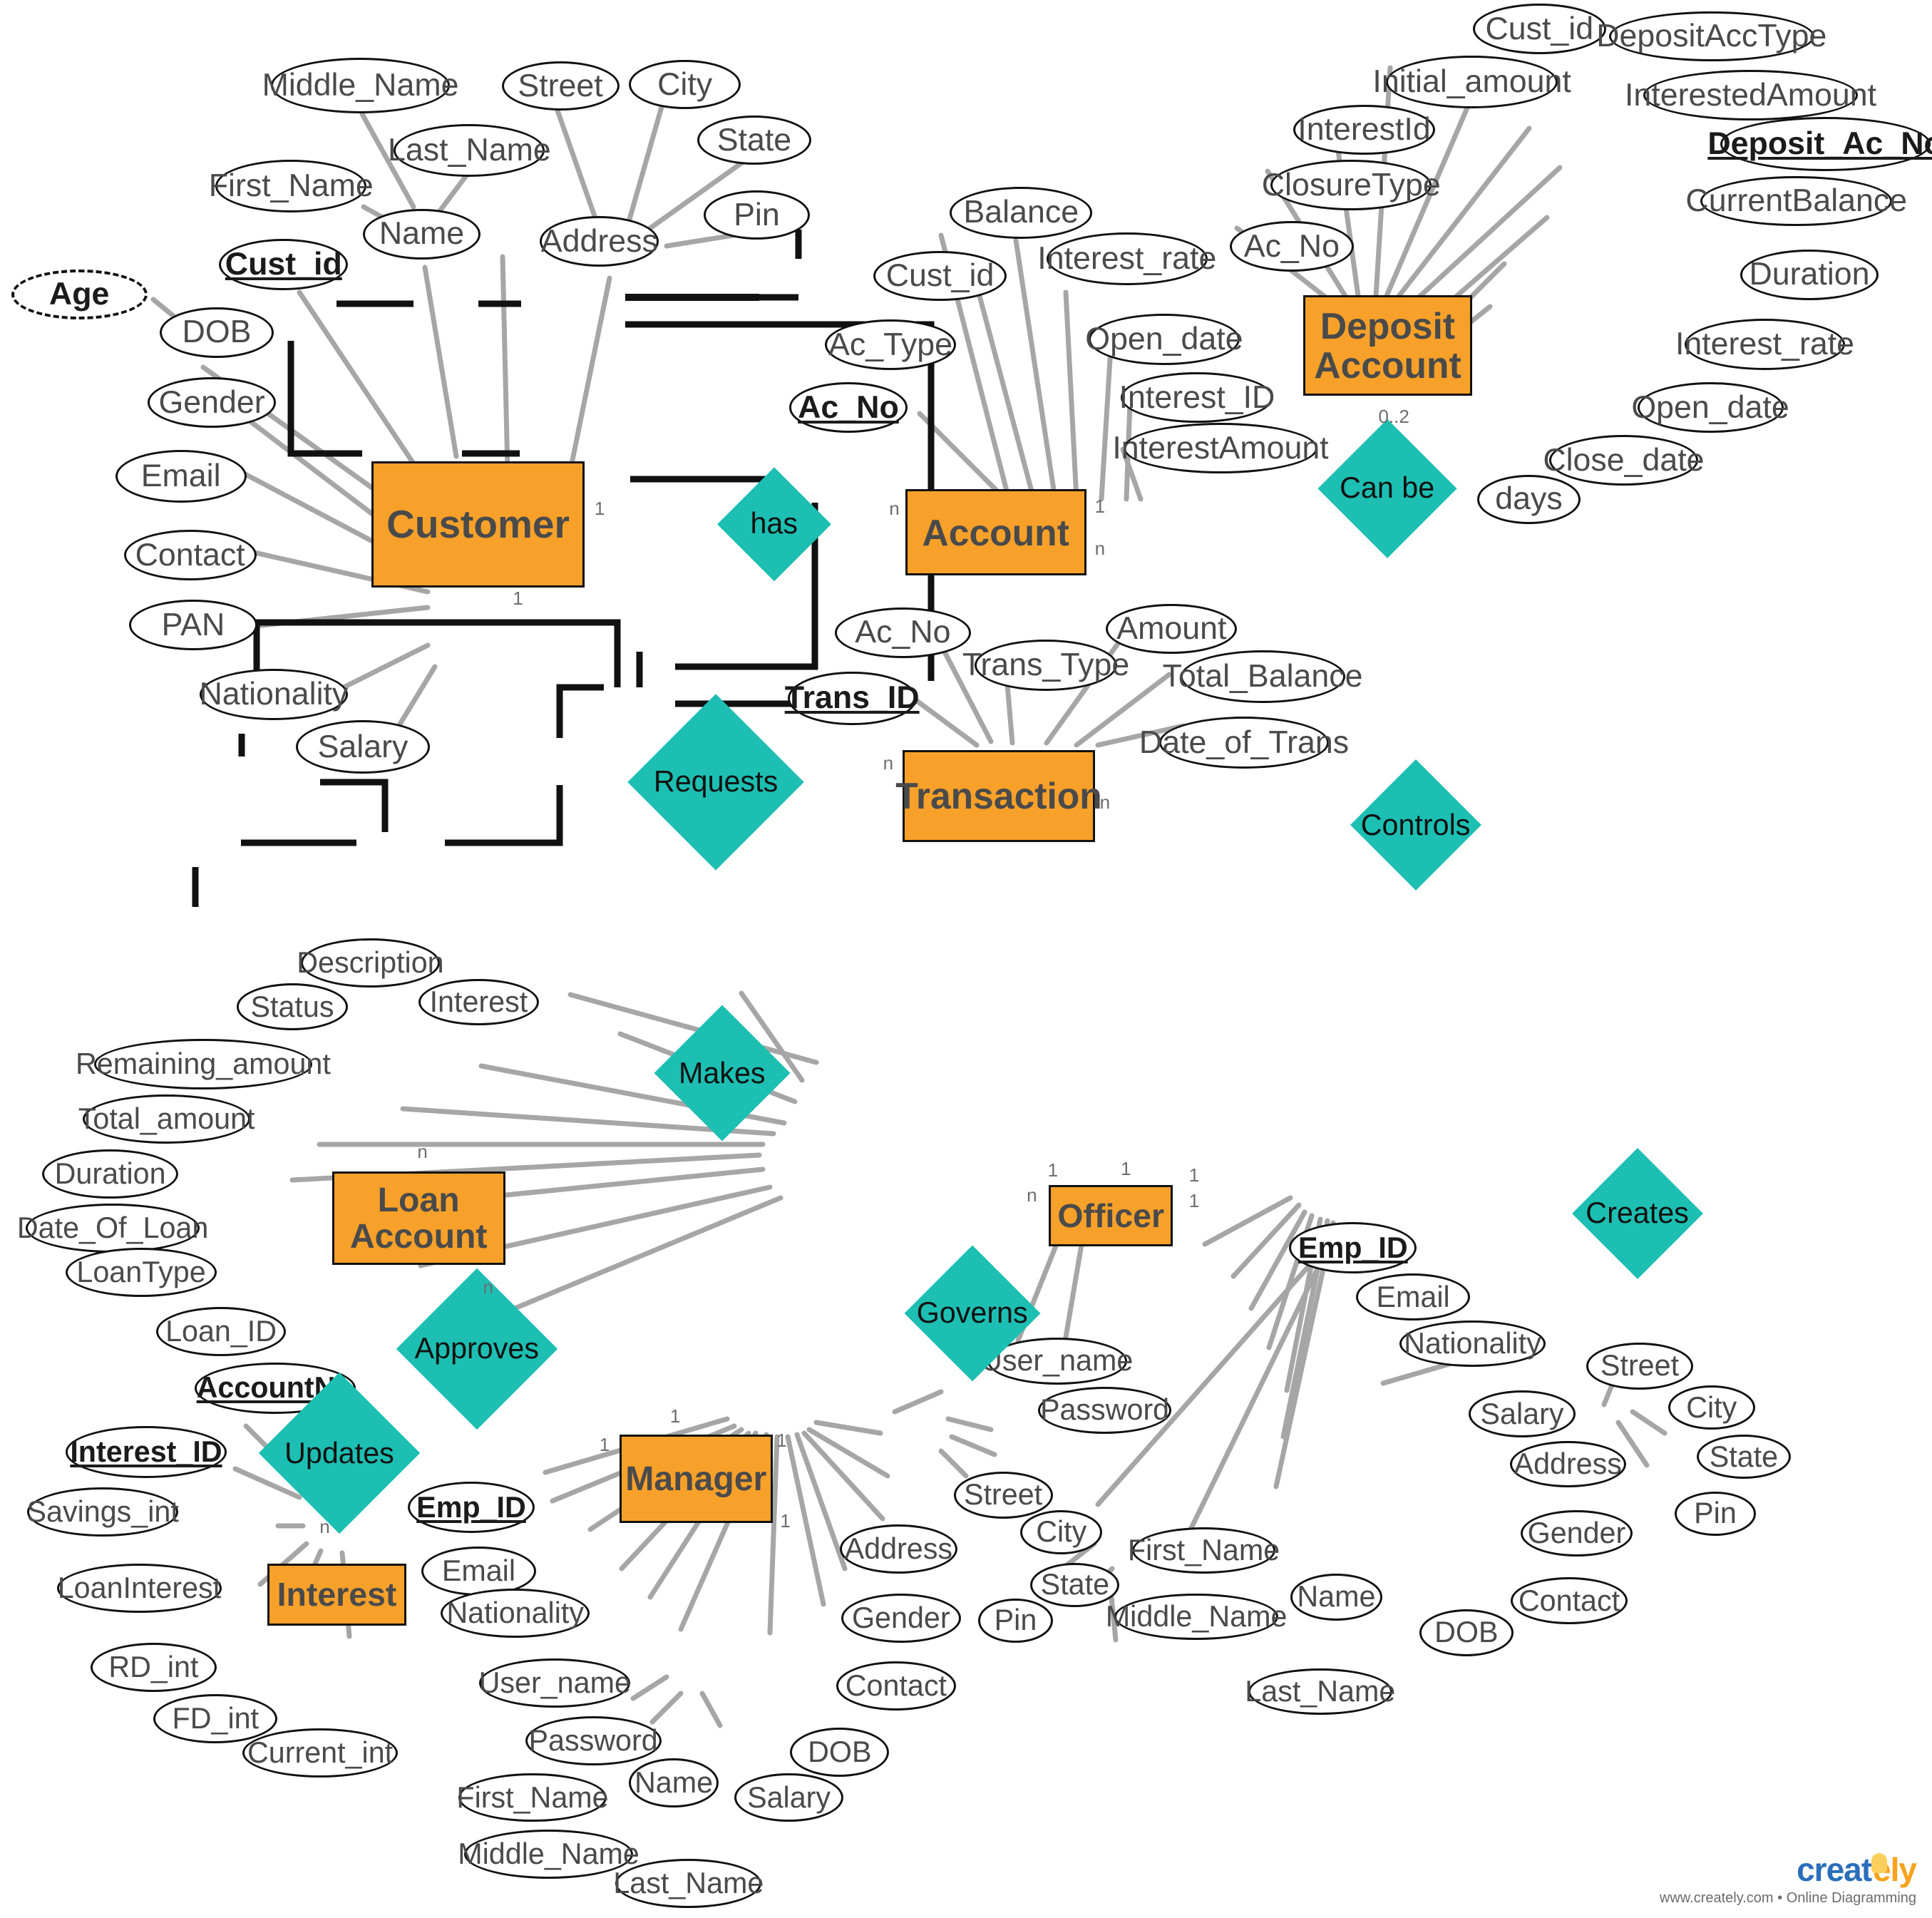 Image resolution: width=1932 pixels, height=1918 pixels. I want to click on relationship-approves: Approves, so click(477, 1349).